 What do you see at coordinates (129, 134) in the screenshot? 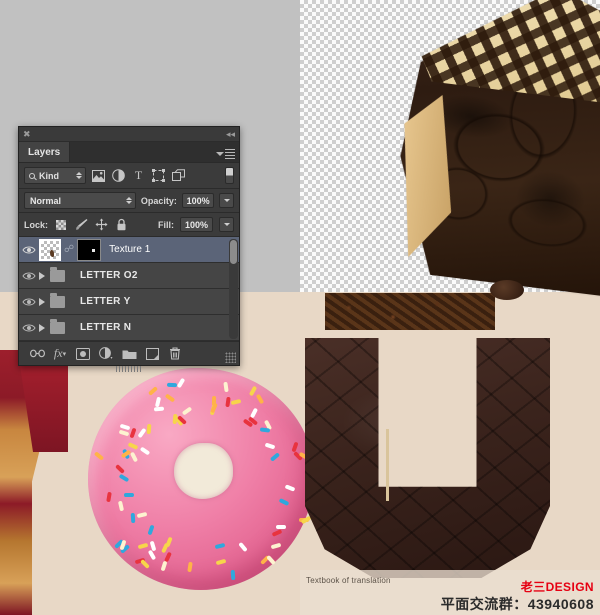
I see `panel-titlebar: ✖ ◂◂` at bounding box center [129, 134].